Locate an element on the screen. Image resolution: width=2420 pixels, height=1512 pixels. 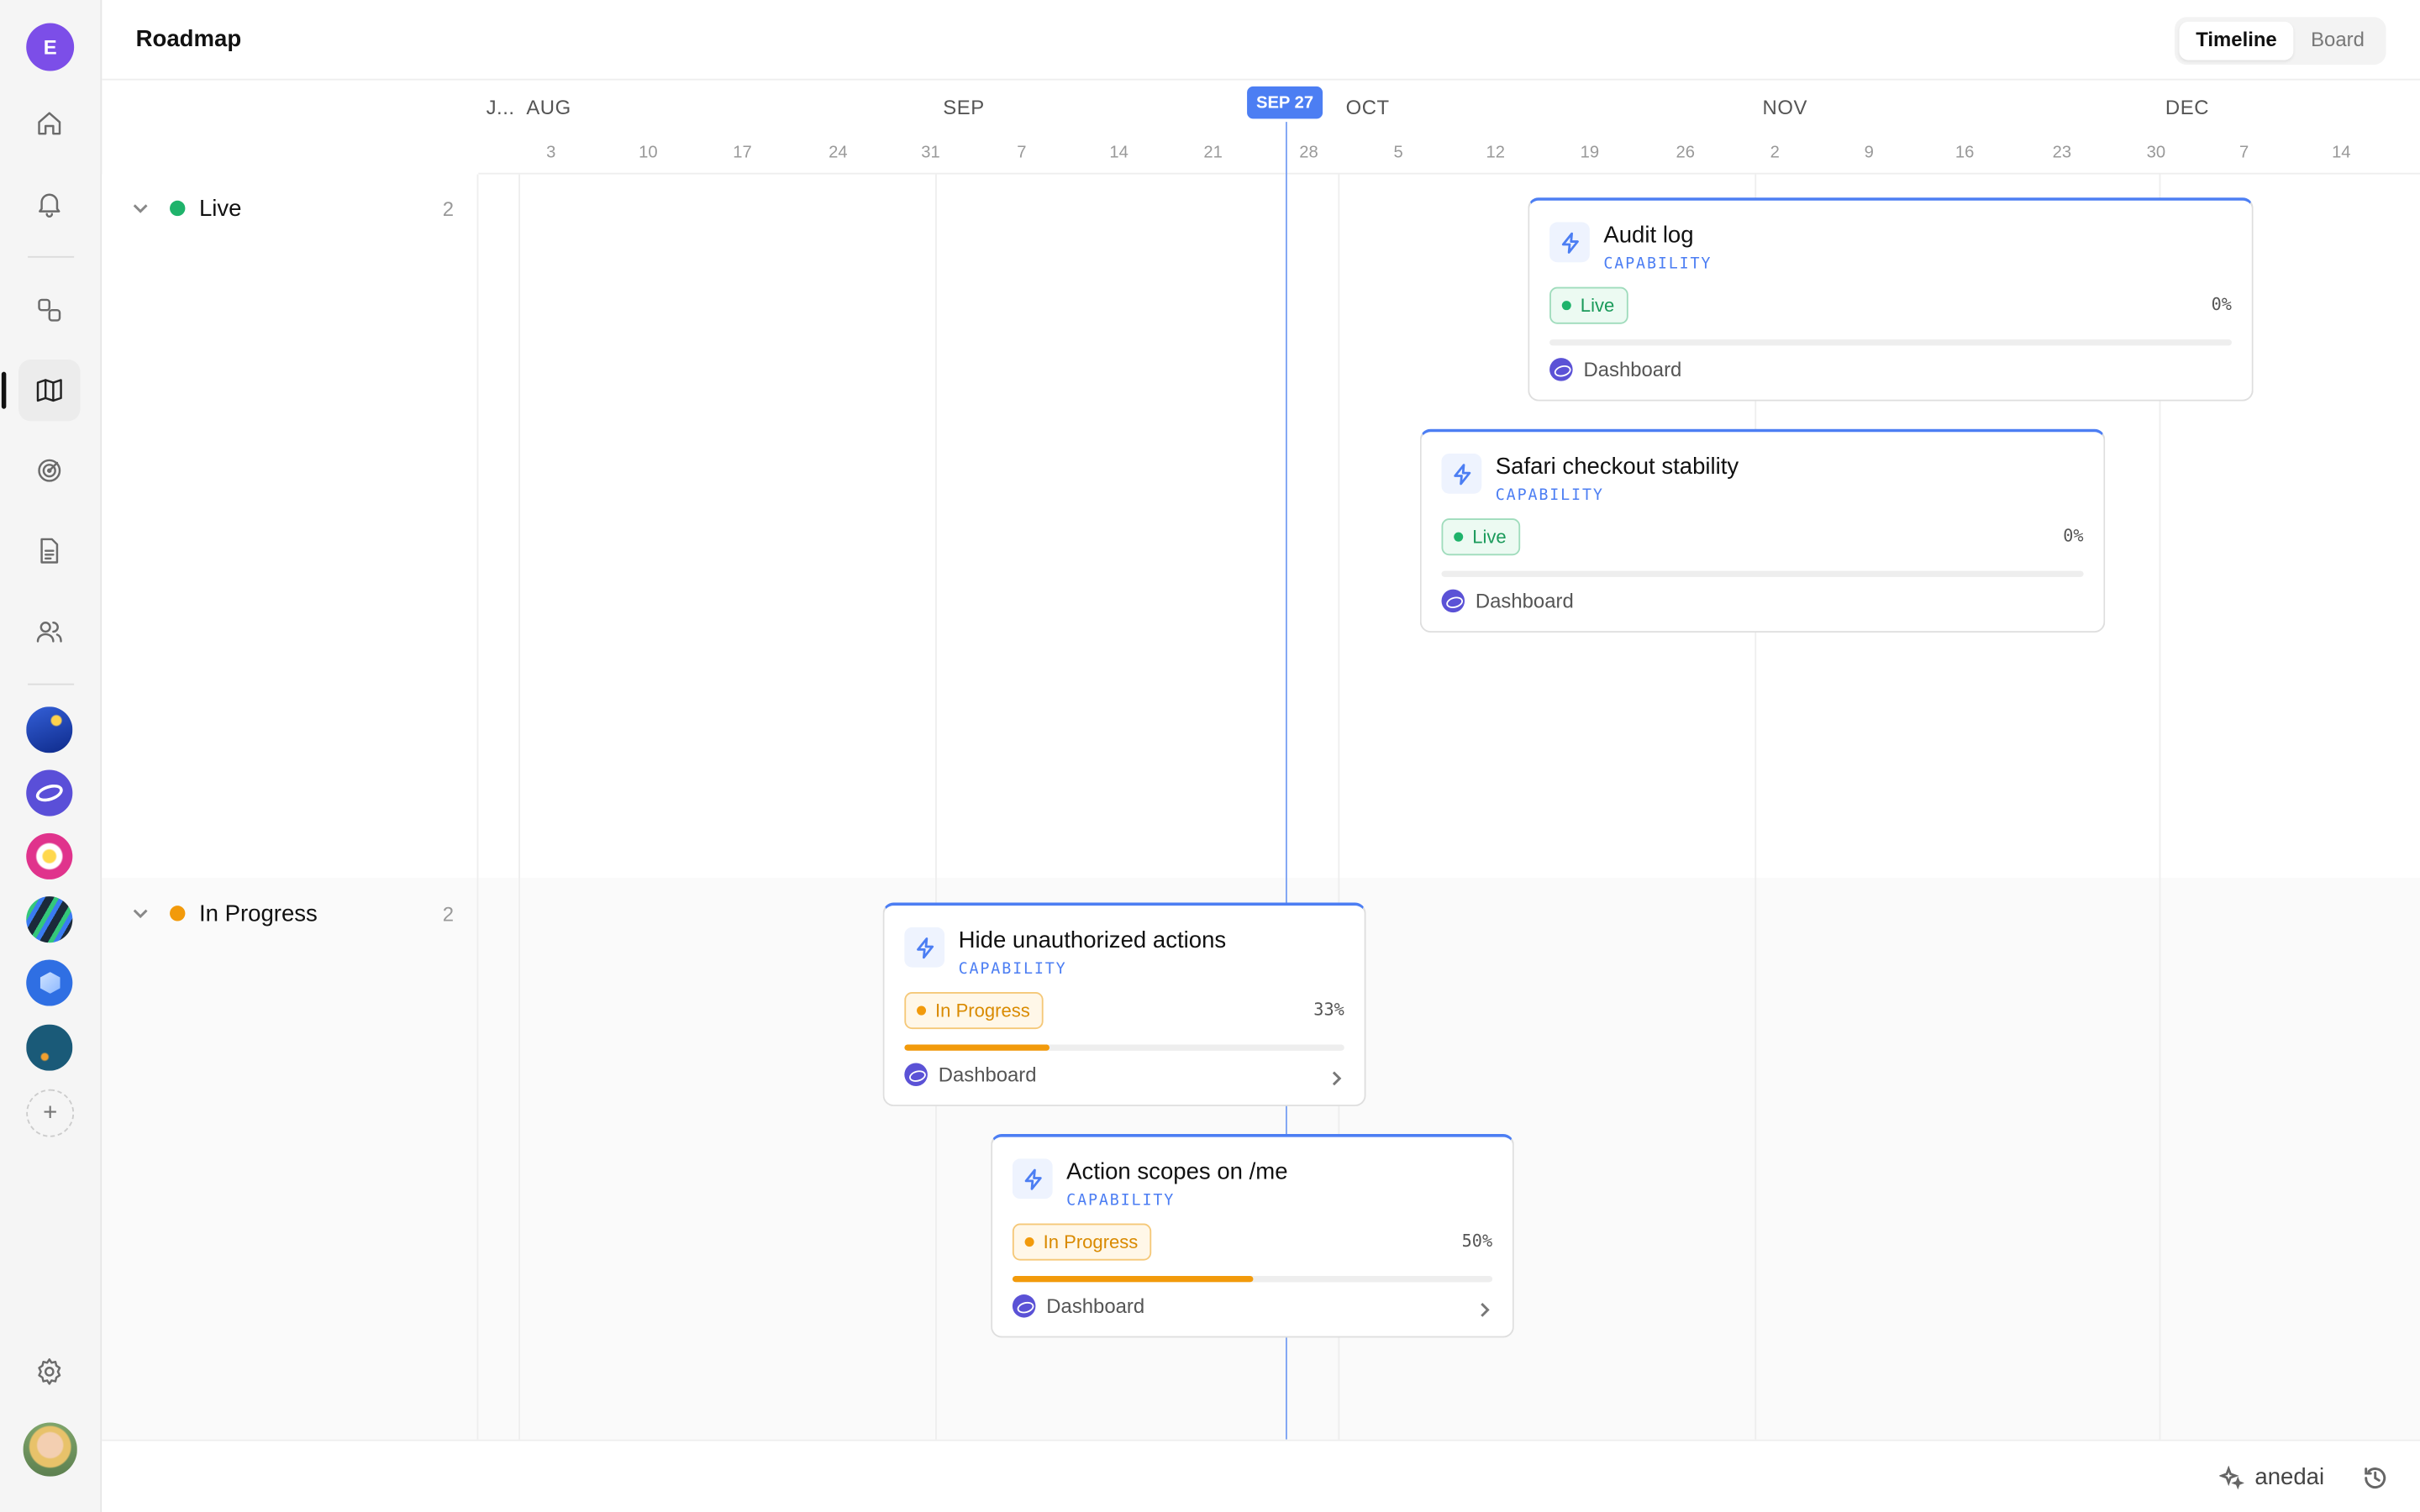
add-workspace-button: + is located at coordinates (51, 1113).